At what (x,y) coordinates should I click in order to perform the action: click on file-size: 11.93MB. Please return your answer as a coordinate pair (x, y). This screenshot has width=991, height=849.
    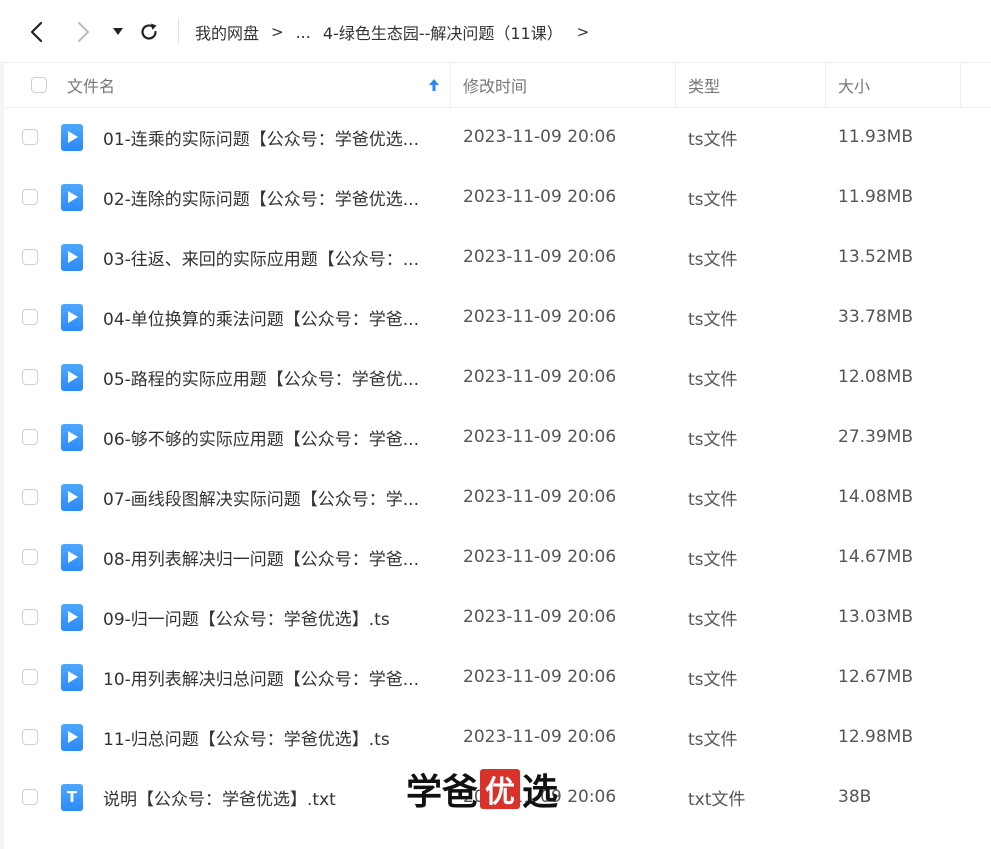
    Looking at the image, I should click on (875, 137).